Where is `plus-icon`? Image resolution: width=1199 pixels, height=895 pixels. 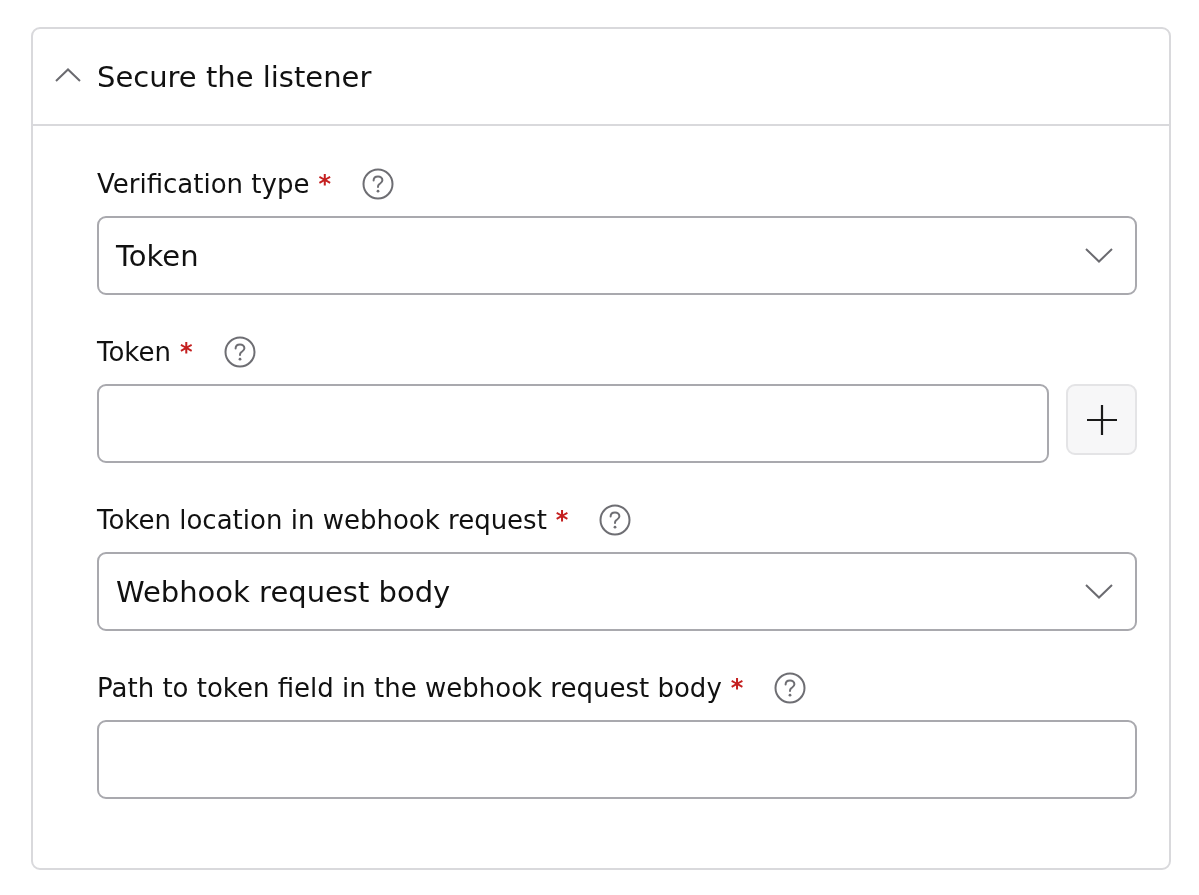
plus-icon is located at coordinates (1101, 419).